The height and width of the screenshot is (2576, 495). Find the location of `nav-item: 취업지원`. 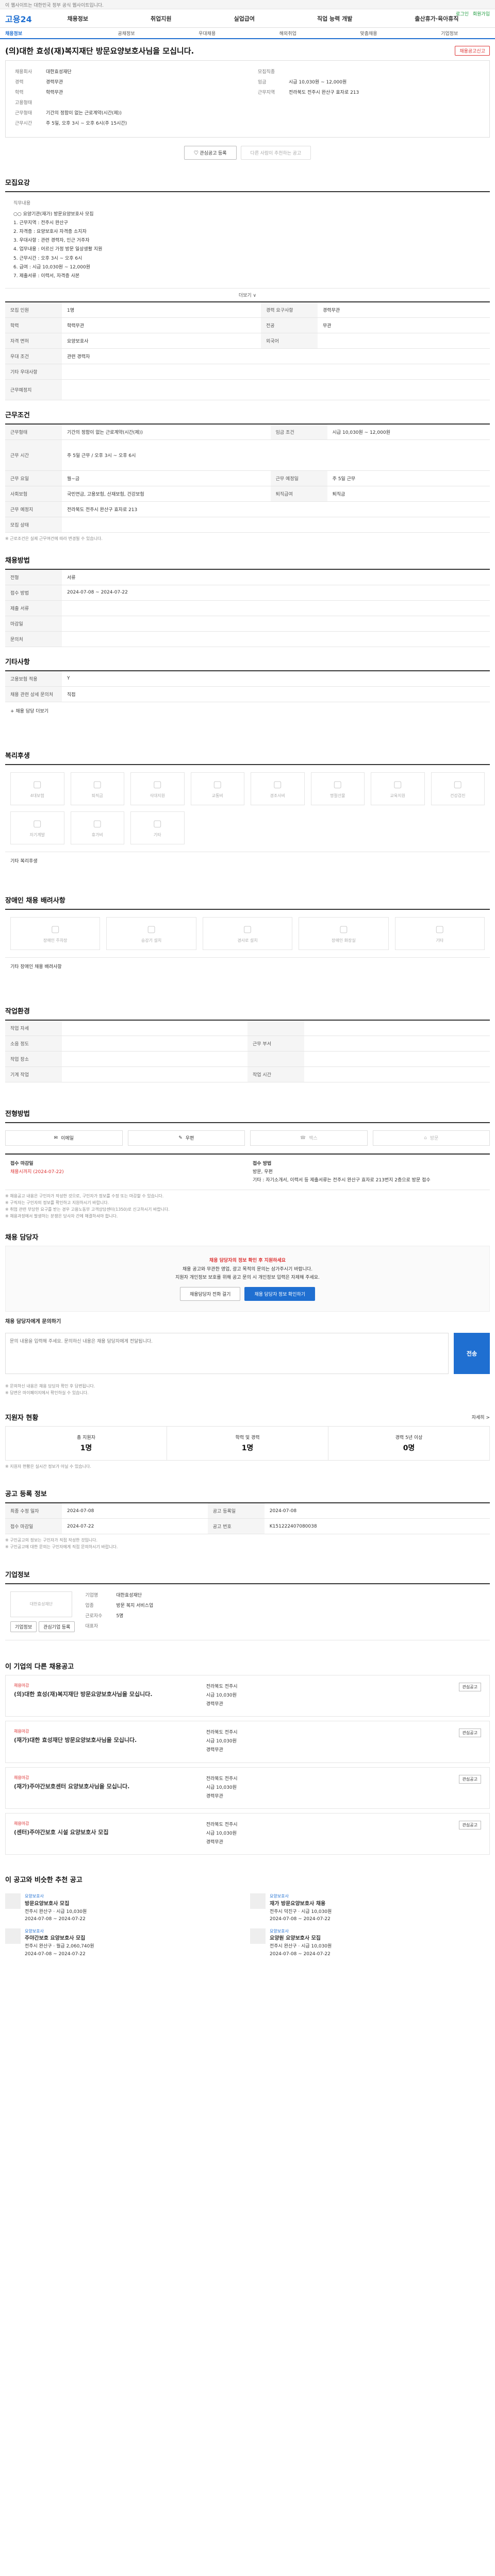

nav-item: 취업지원 is located at coordinates (161, 18).